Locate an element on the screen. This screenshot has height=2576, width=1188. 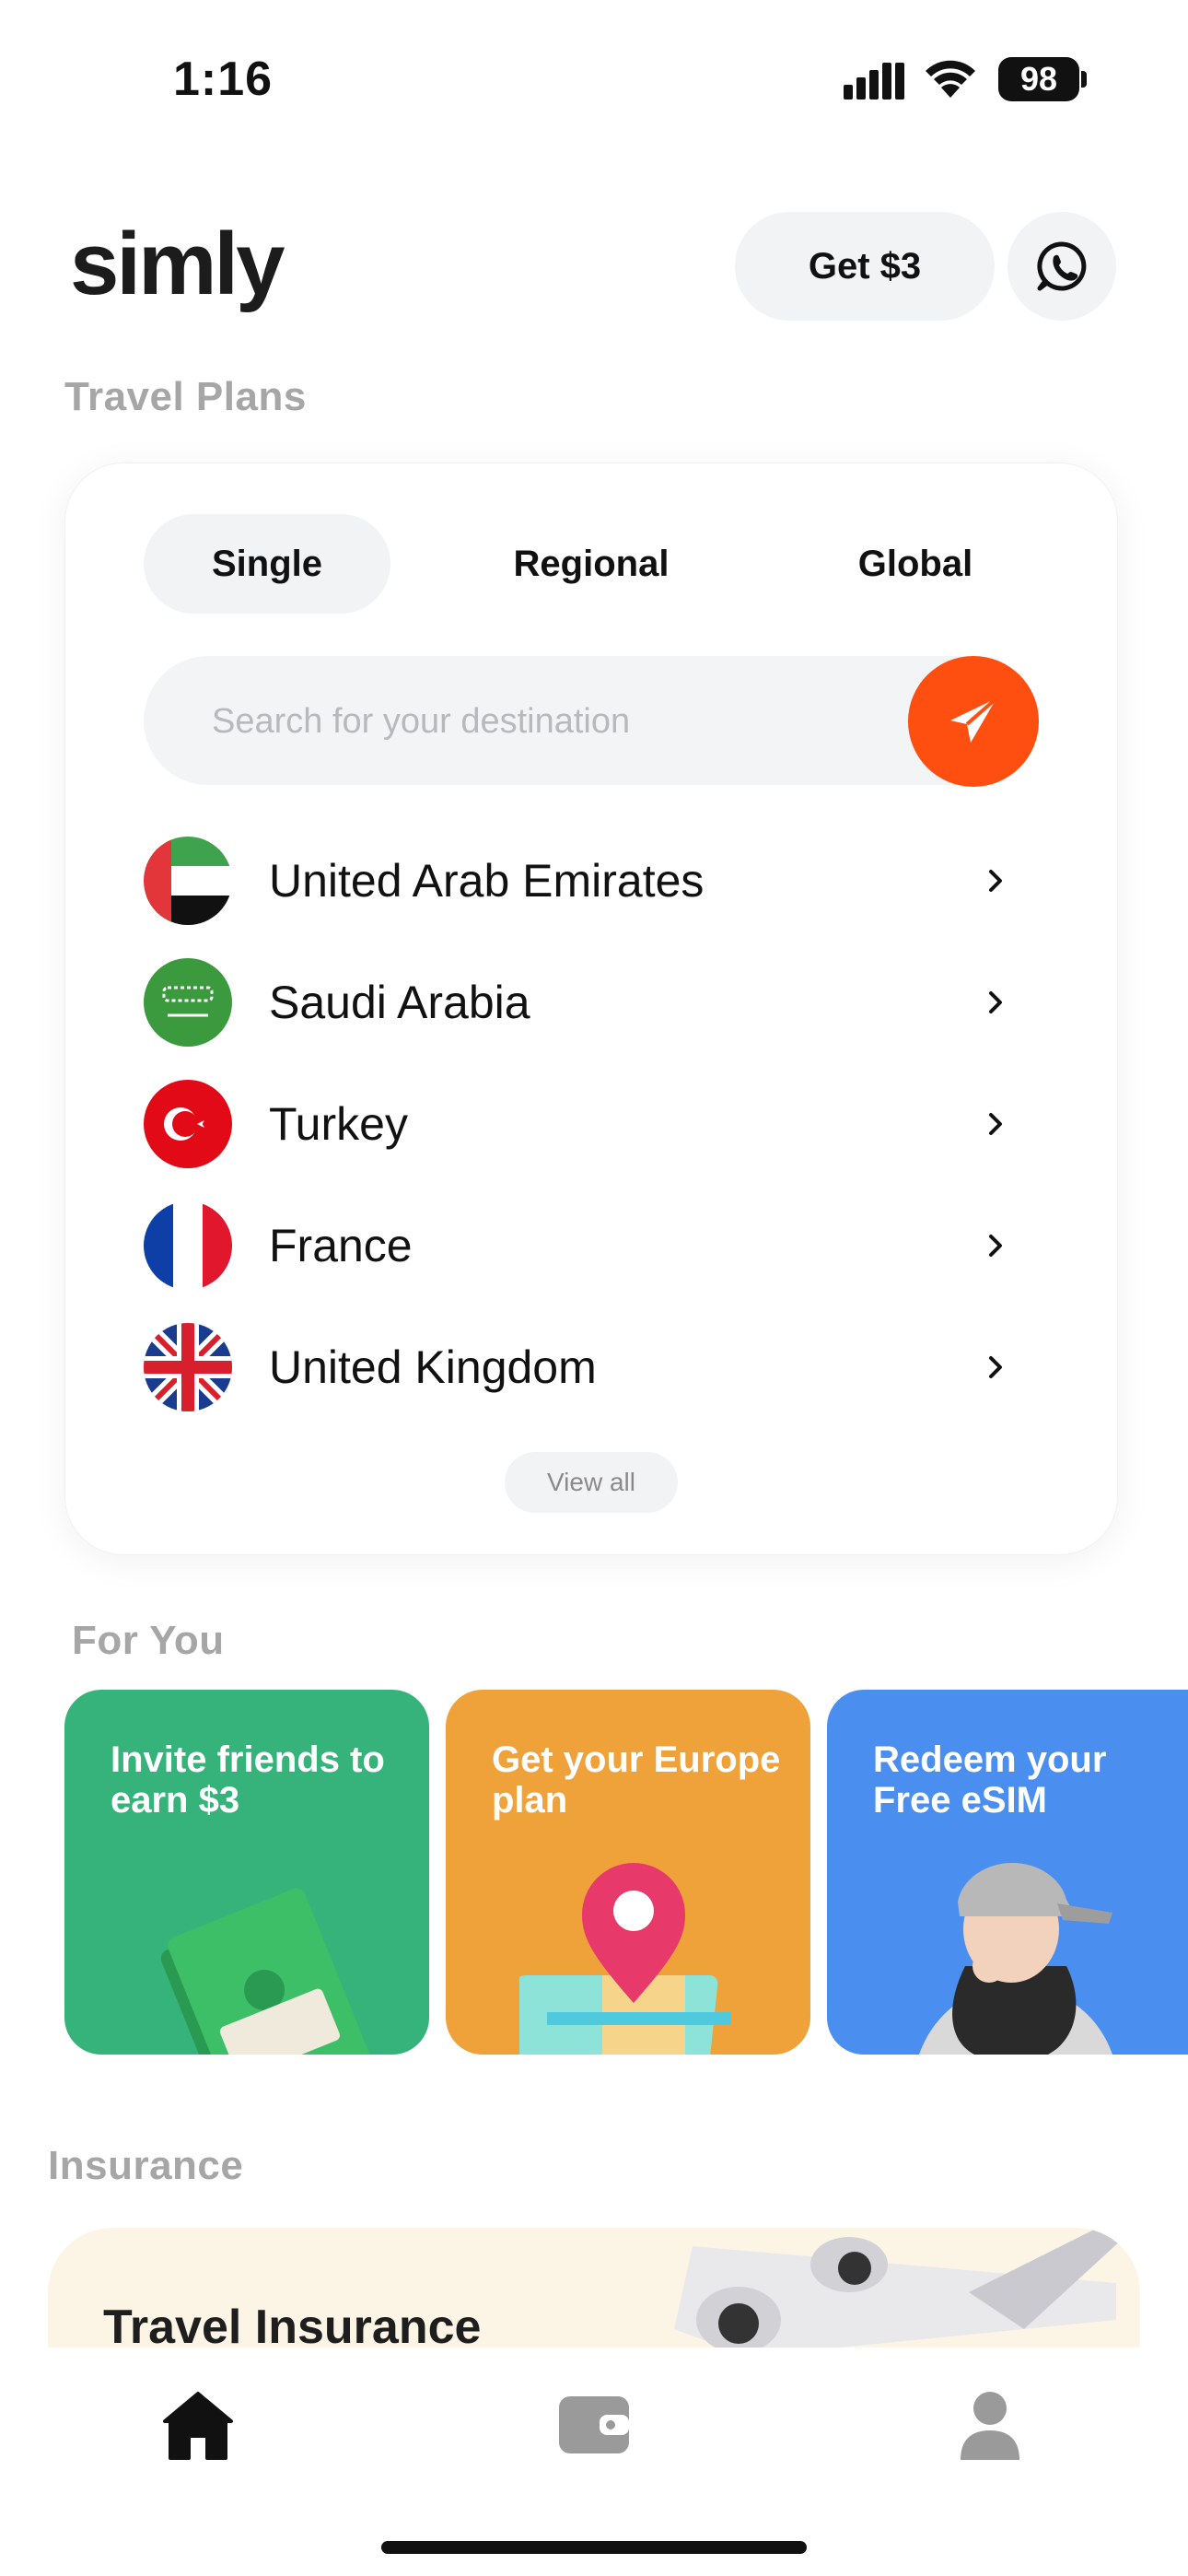
search-go-button is located at coordinates (973, 721).